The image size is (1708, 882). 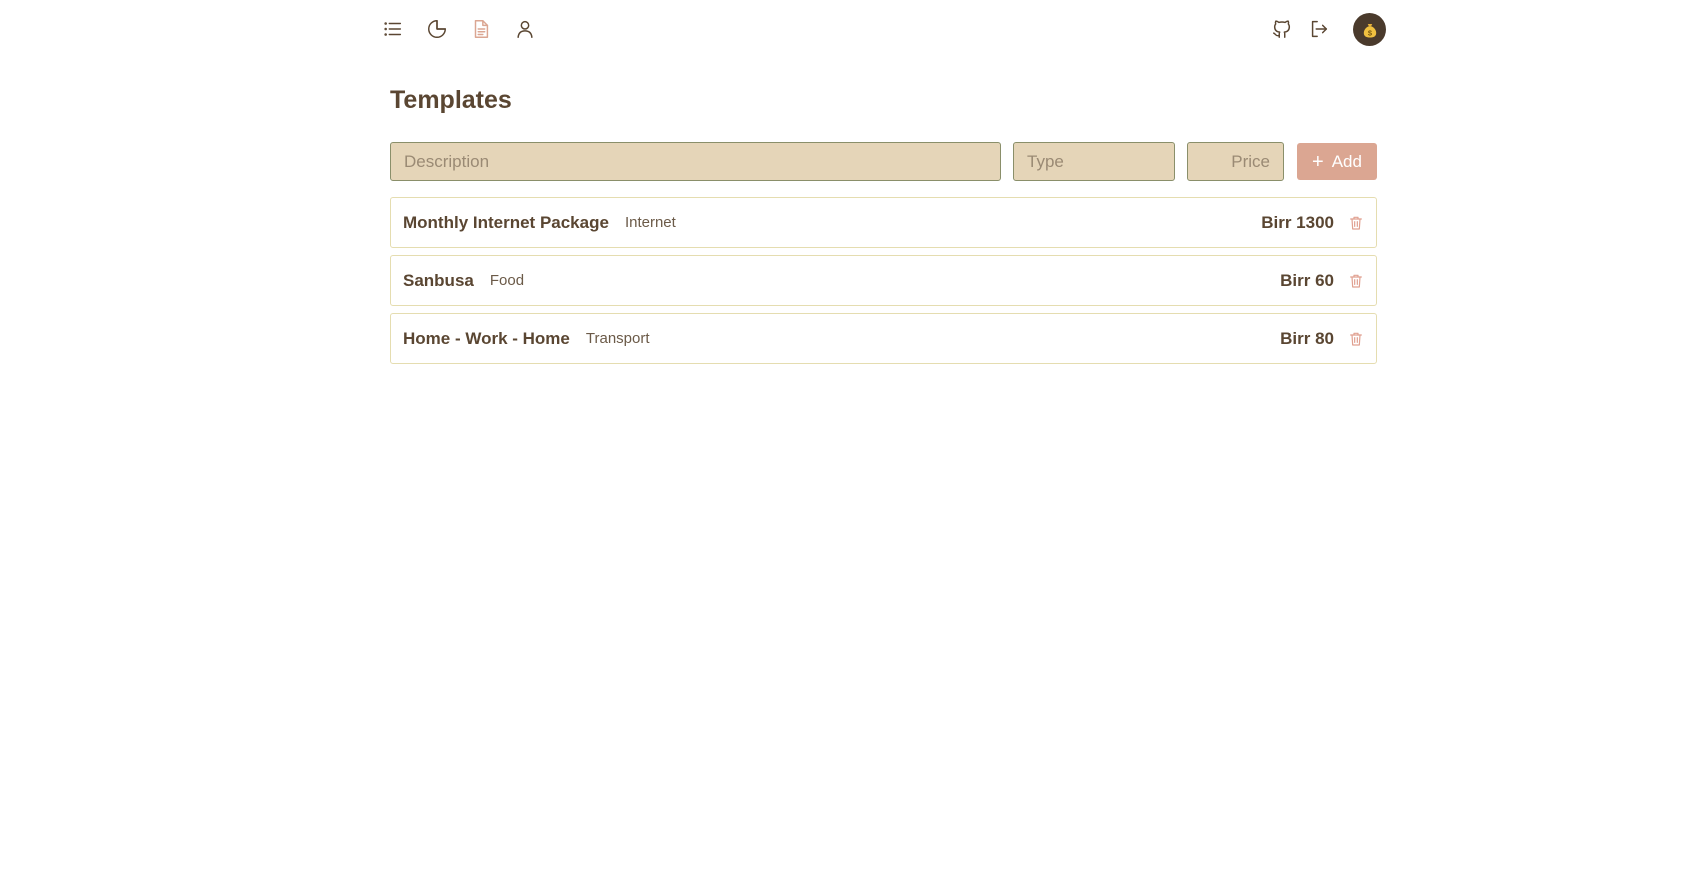 What do you see at coordinates (506, 222) in the screenshot?
I see `template-description: Monthly Internet Package` at bounding box center [506, 222].